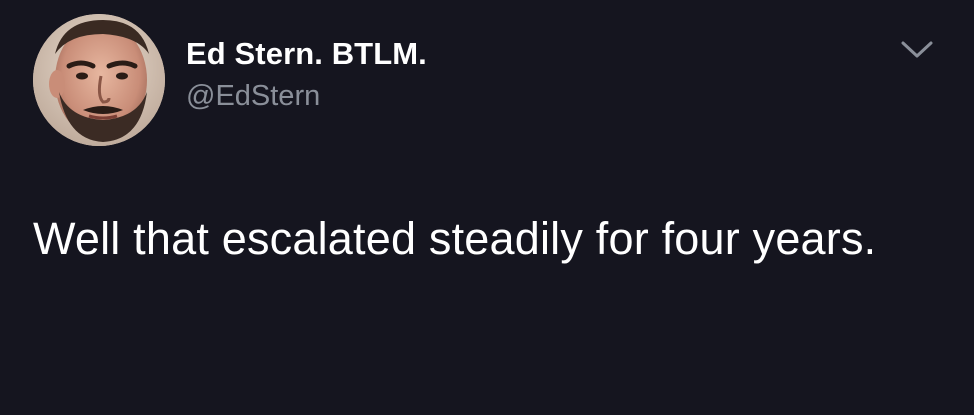 The image size is (974, 415). Describe the element at coordinates (253, 96) in the screenshot. I see `user-handle: @EdStern` at that location.